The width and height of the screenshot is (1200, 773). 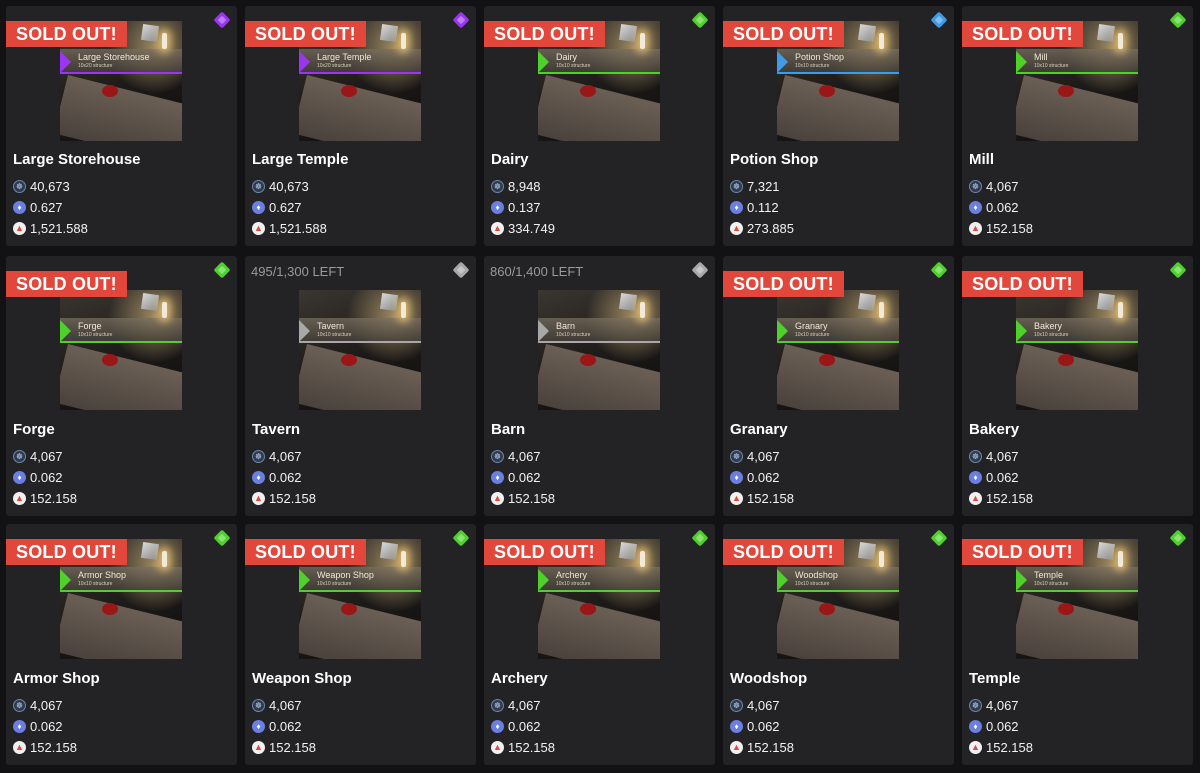 I want to click on price-token: ☸ 7,321, so click(x=755, y=186).